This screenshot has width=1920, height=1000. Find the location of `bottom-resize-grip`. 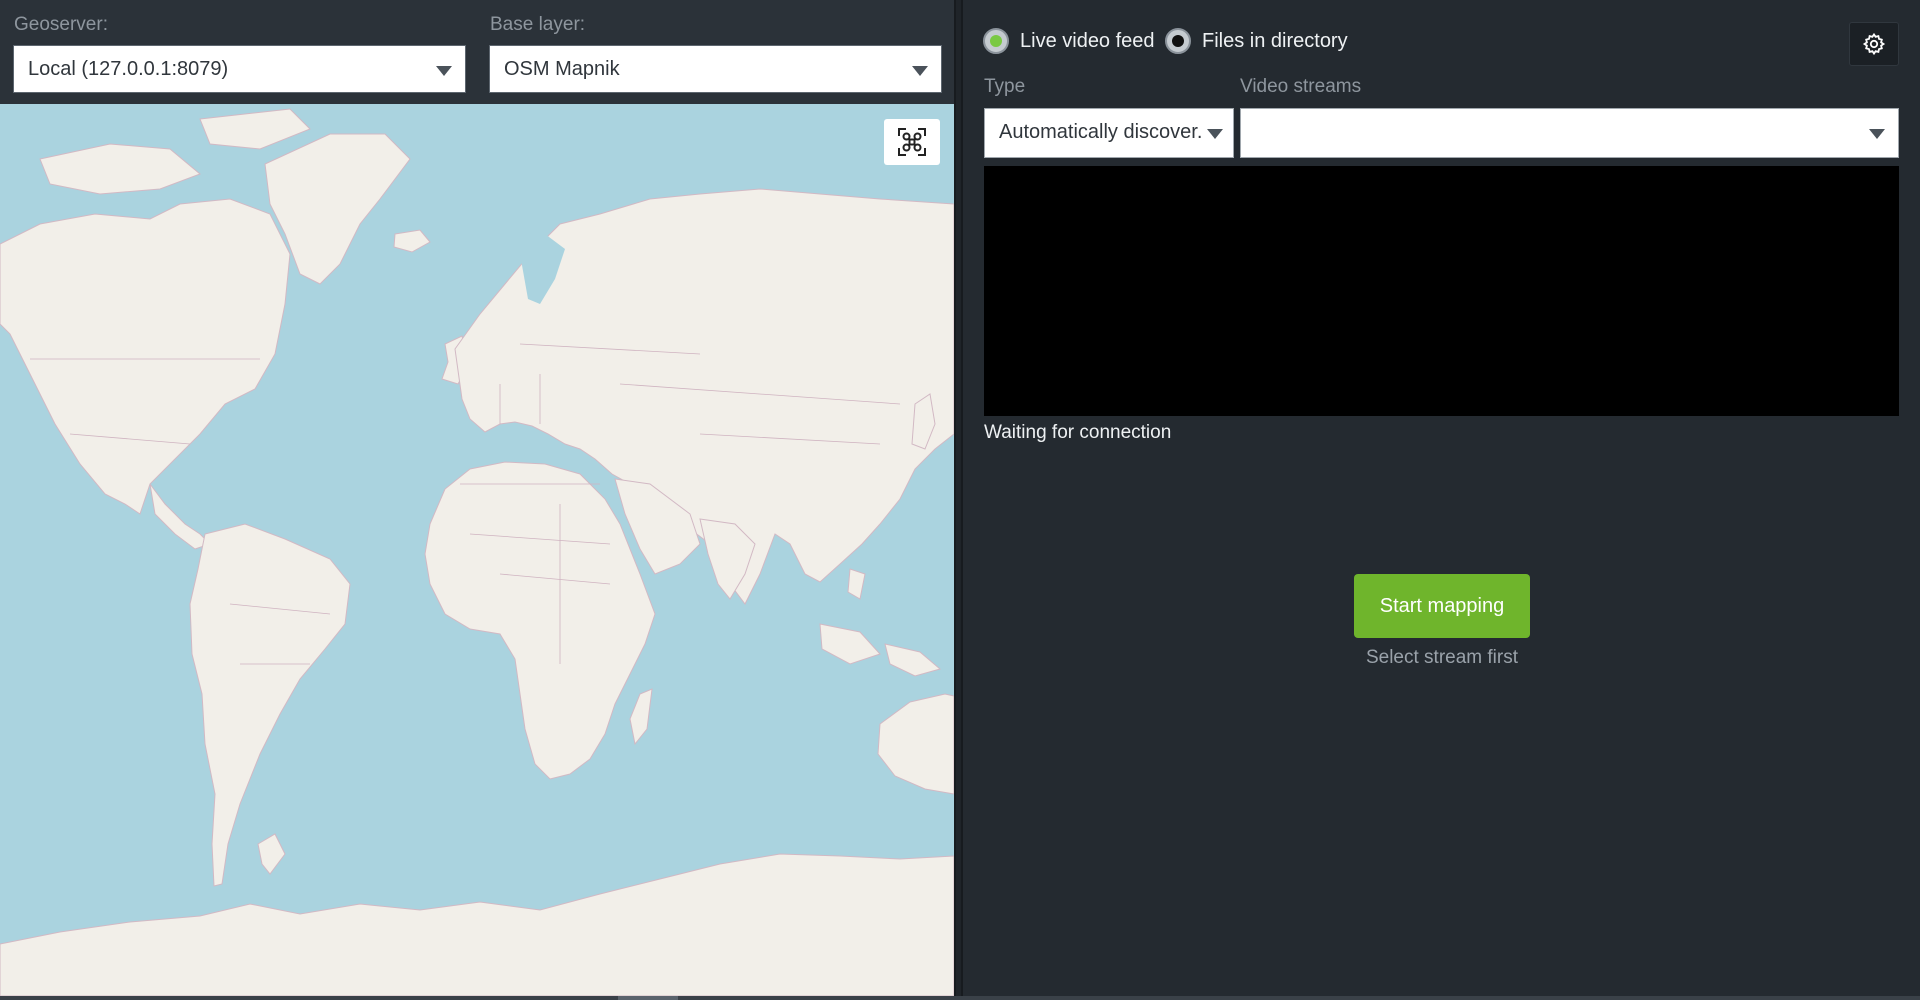

bottom-resize-grip is located at coordinates (648, 998).